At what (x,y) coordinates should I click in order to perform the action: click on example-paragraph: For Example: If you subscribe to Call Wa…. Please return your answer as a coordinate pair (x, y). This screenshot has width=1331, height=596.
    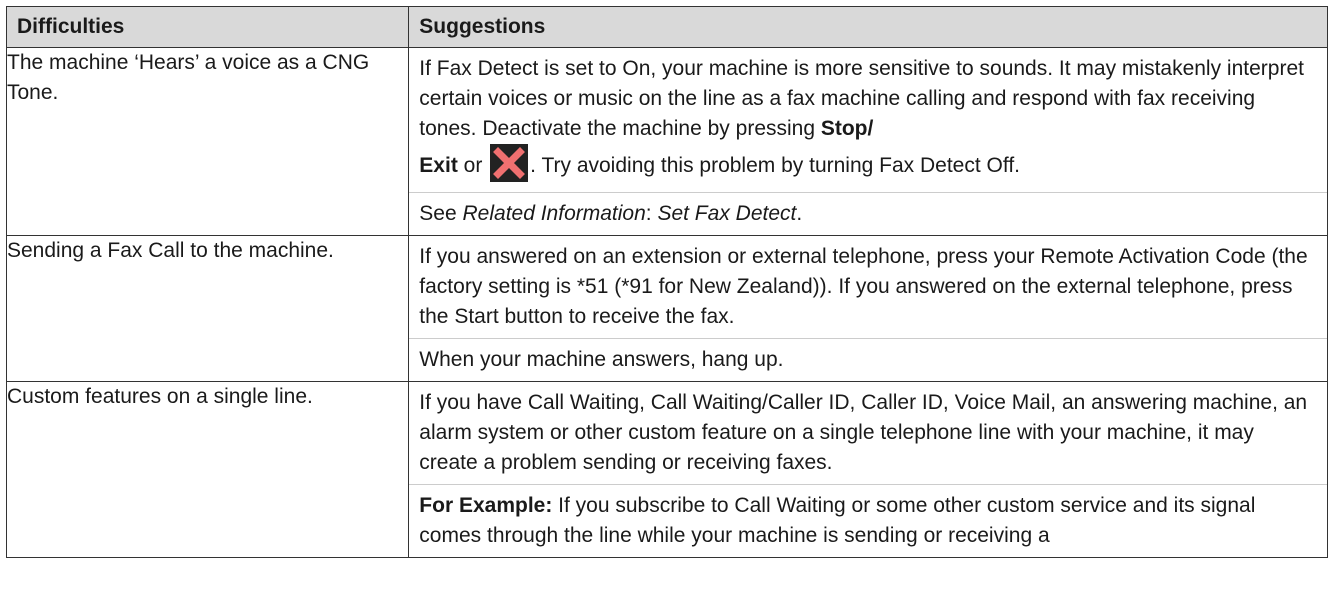
    Looking at the image, I should click on (868, 520).